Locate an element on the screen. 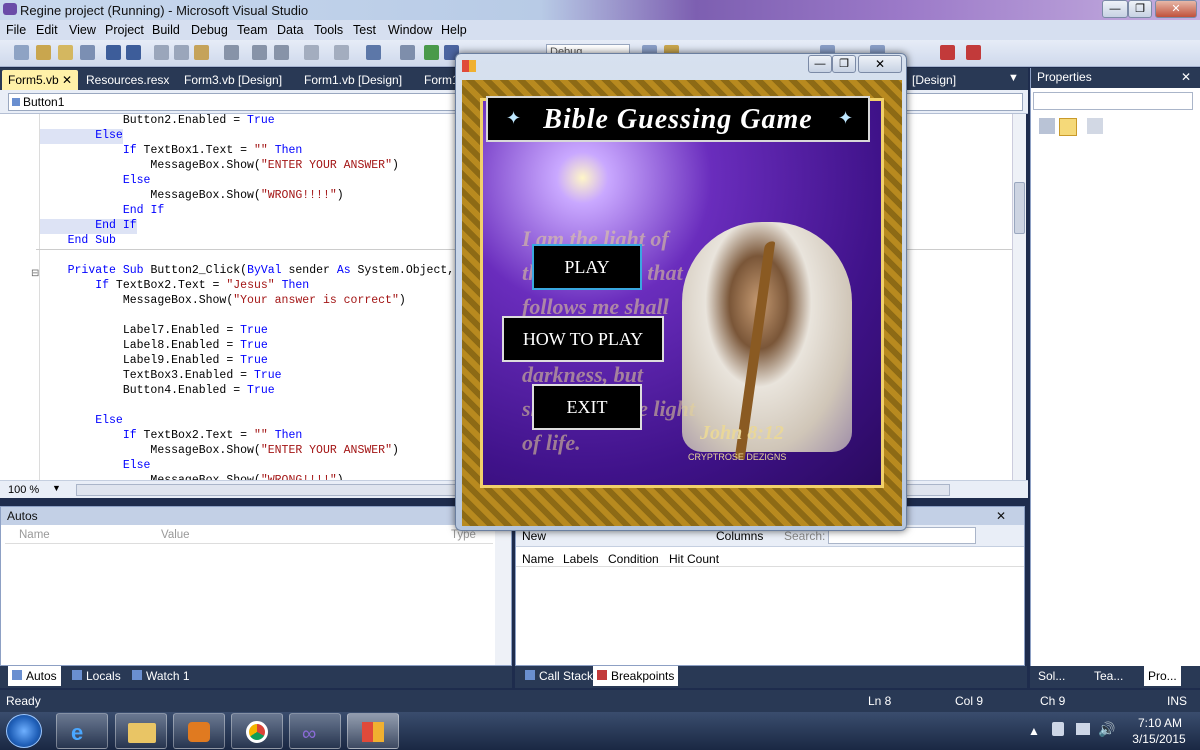 Image resolution: width=1200 pixels, height=750 pixels. menu-tools: Tools is located at coordinates (328, 30).